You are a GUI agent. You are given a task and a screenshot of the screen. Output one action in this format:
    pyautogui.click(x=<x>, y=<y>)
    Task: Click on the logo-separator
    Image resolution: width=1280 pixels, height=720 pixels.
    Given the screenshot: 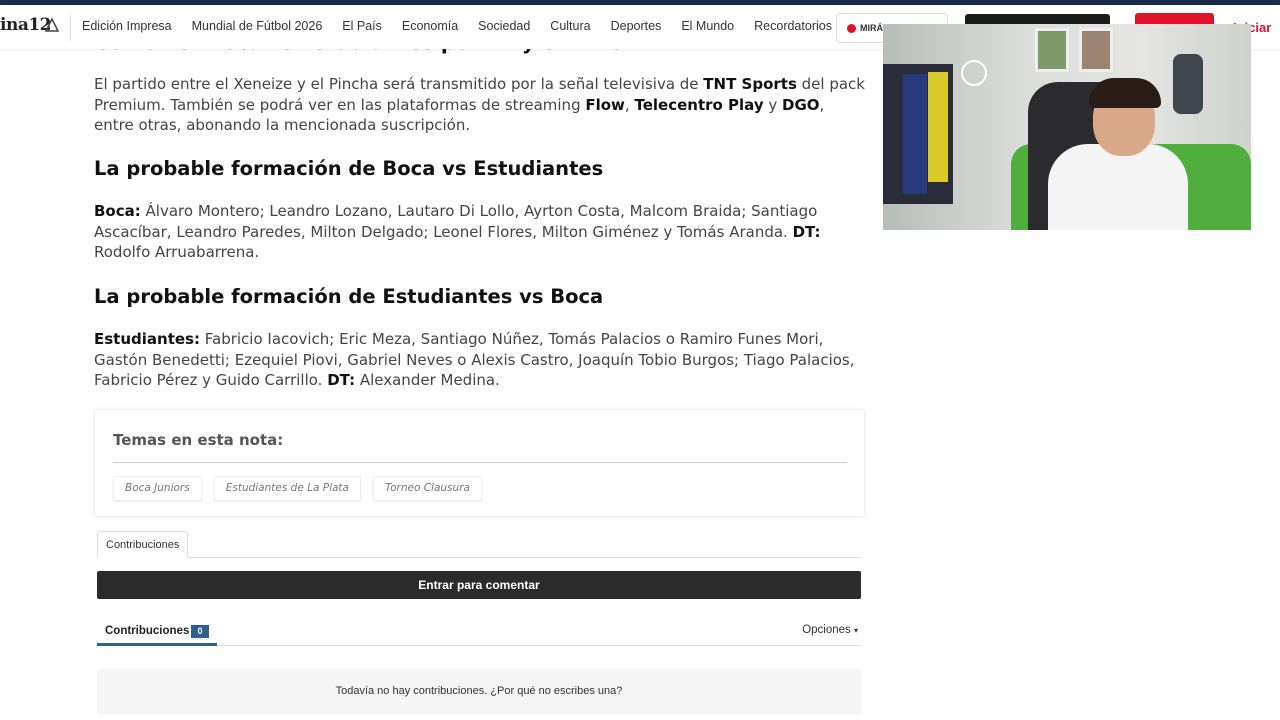 What is the action you would take?
    pyautogui.click(x=70, y=28)
    